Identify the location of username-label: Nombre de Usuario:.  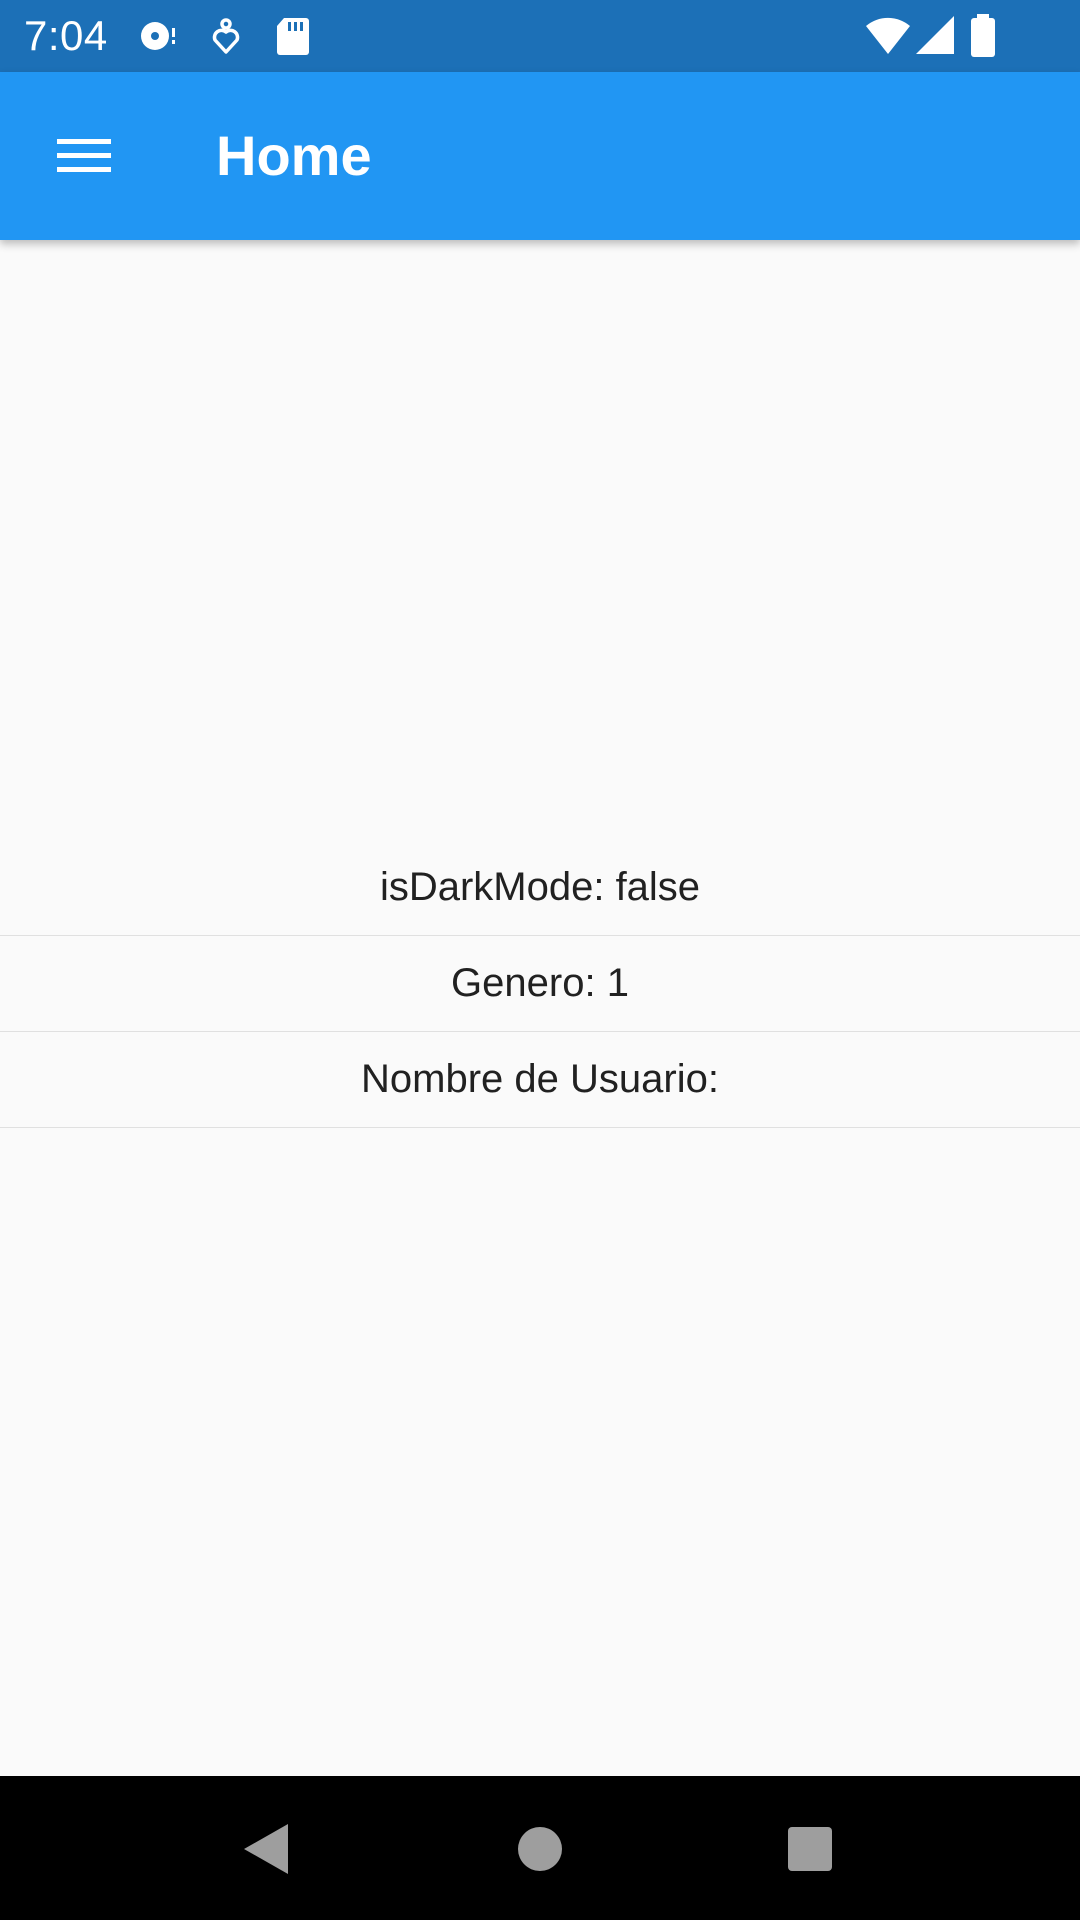
(540, 1079).